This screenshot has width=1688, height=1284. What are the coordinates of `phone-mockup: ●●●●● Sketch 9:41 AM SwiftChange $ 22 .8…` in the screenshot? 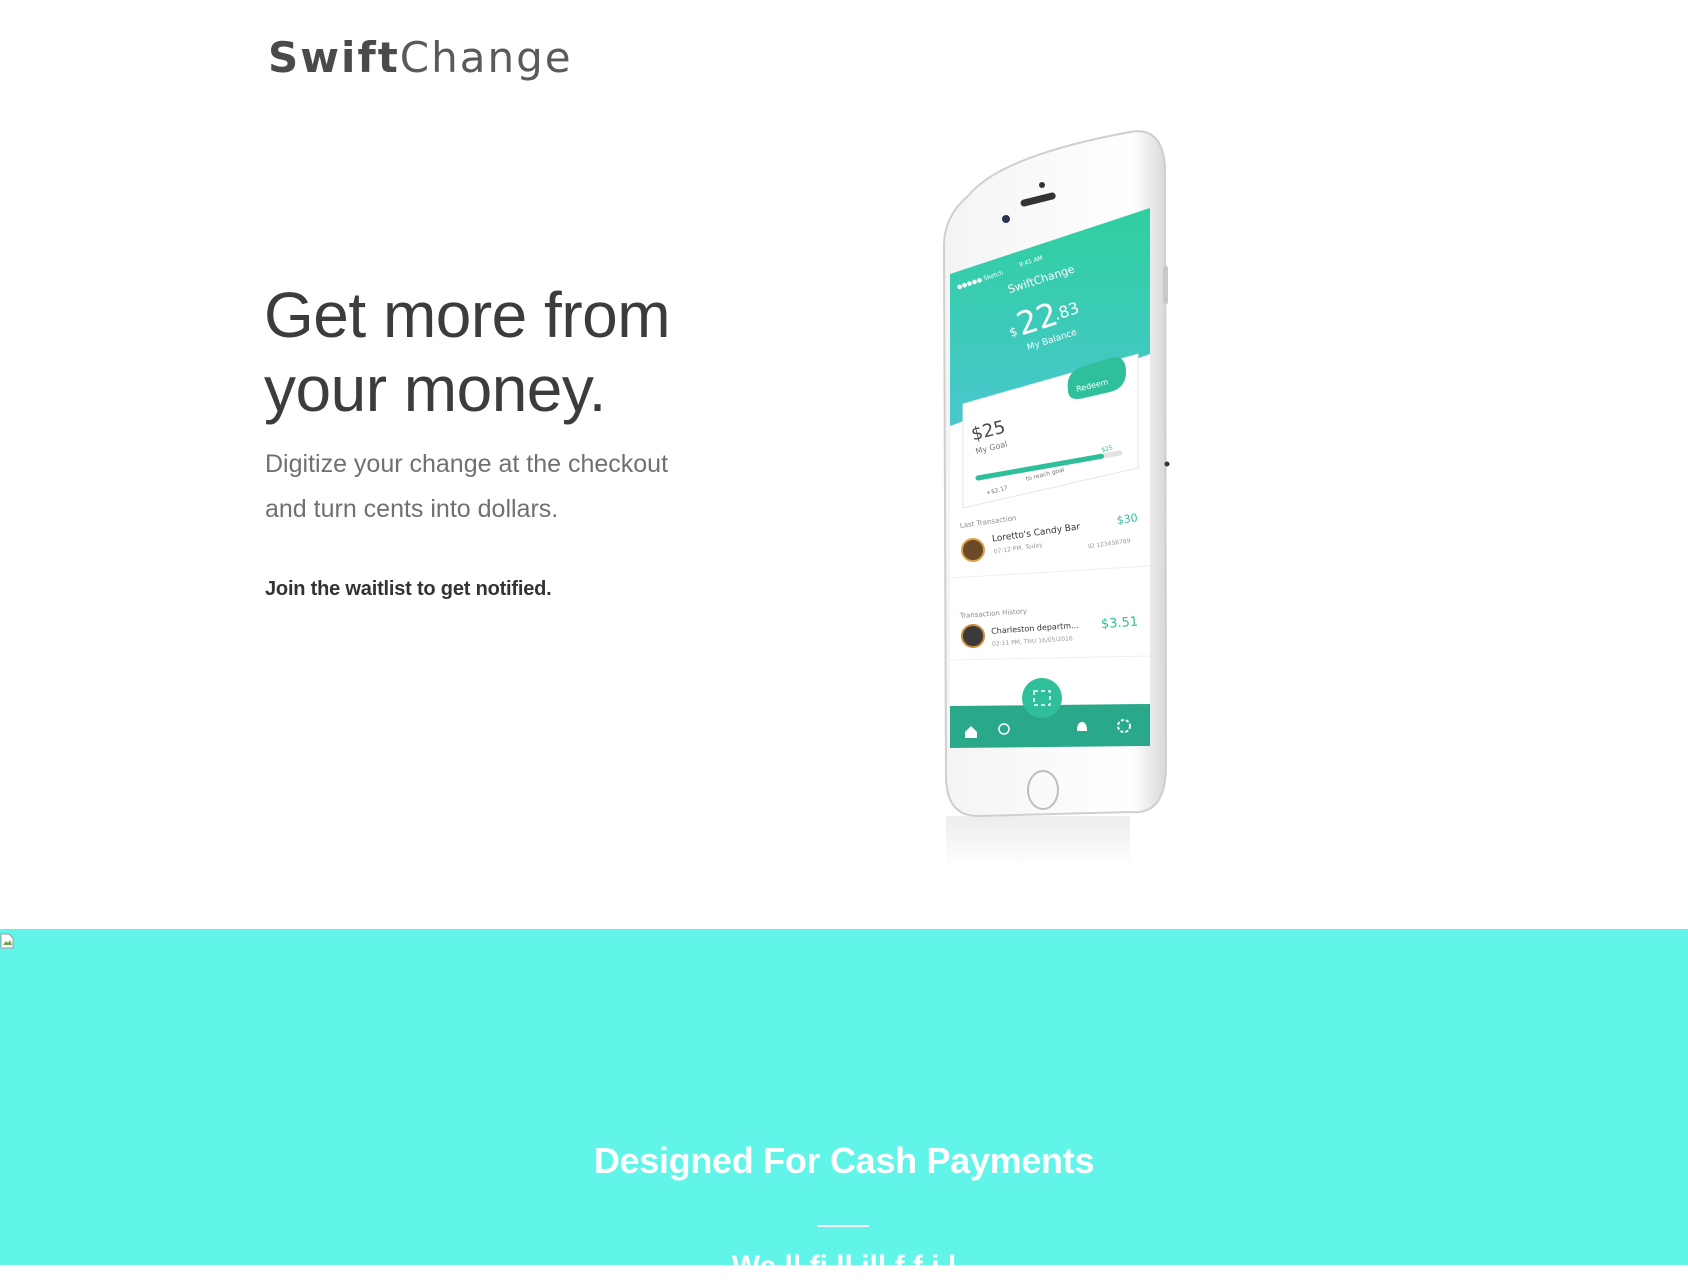 It's located at (1060, 498).